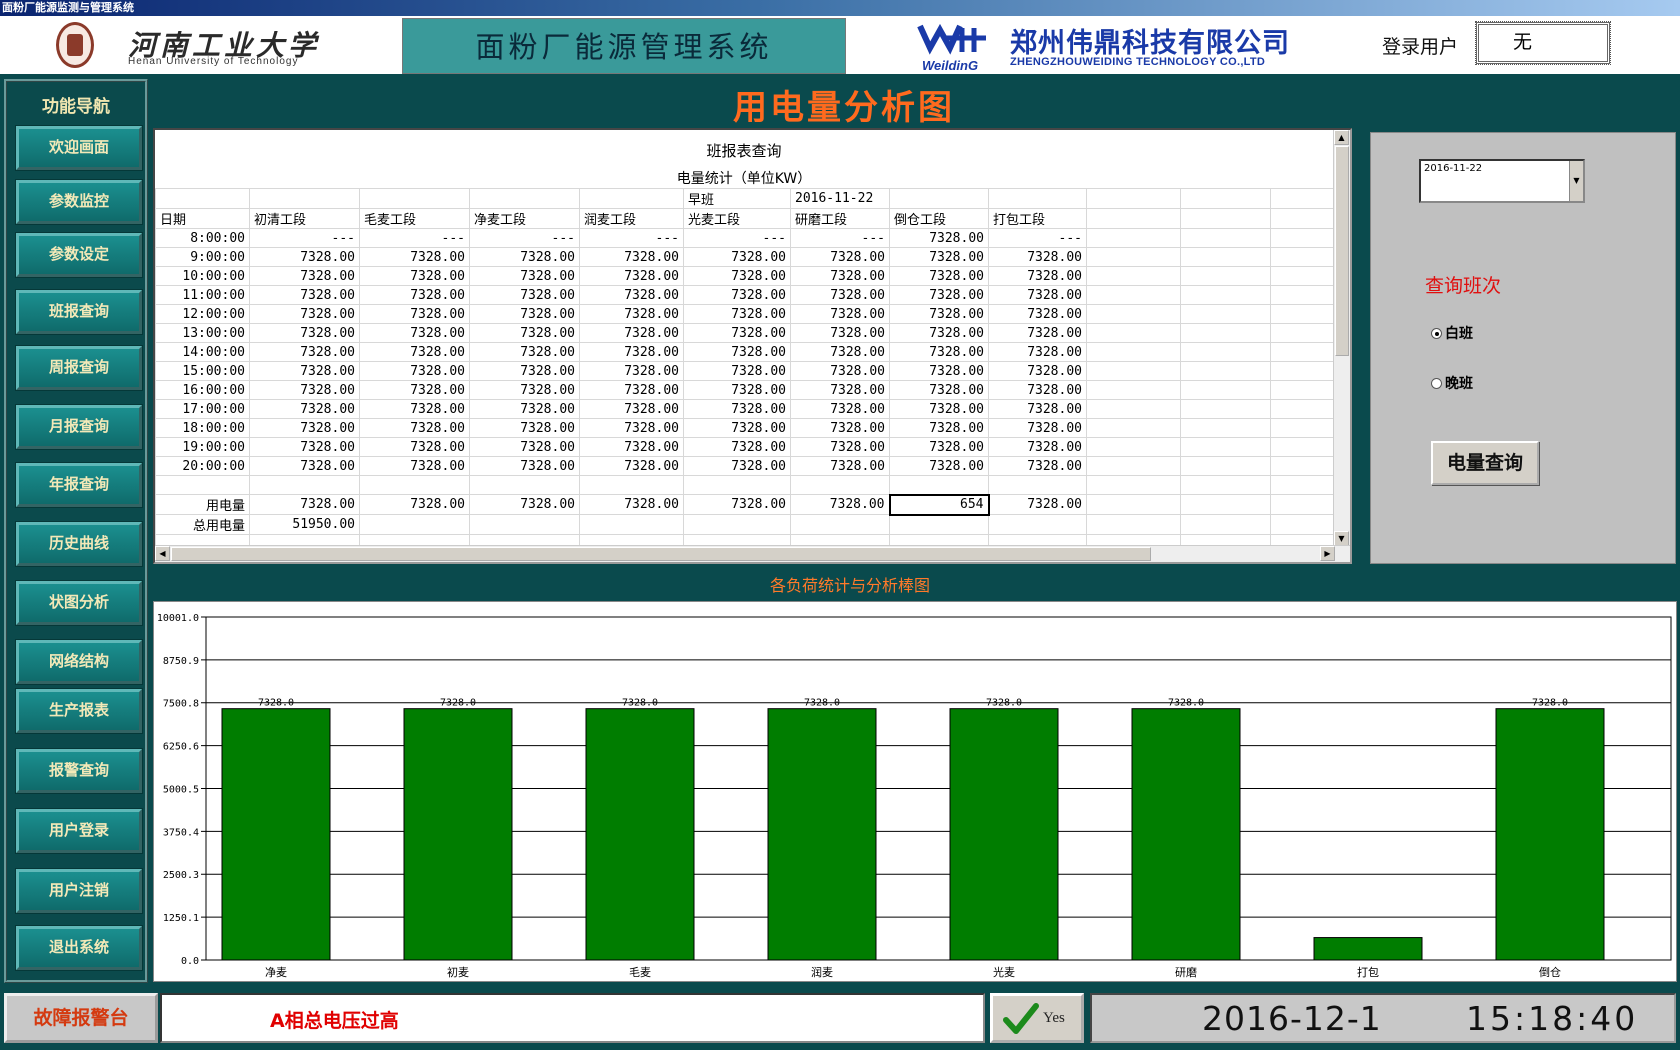 The width and height of the screenshot is (1680, 1050). Describe the element at coordinates (202, 504) in the screenshot. I see `usage-label: 用电量` at that location.